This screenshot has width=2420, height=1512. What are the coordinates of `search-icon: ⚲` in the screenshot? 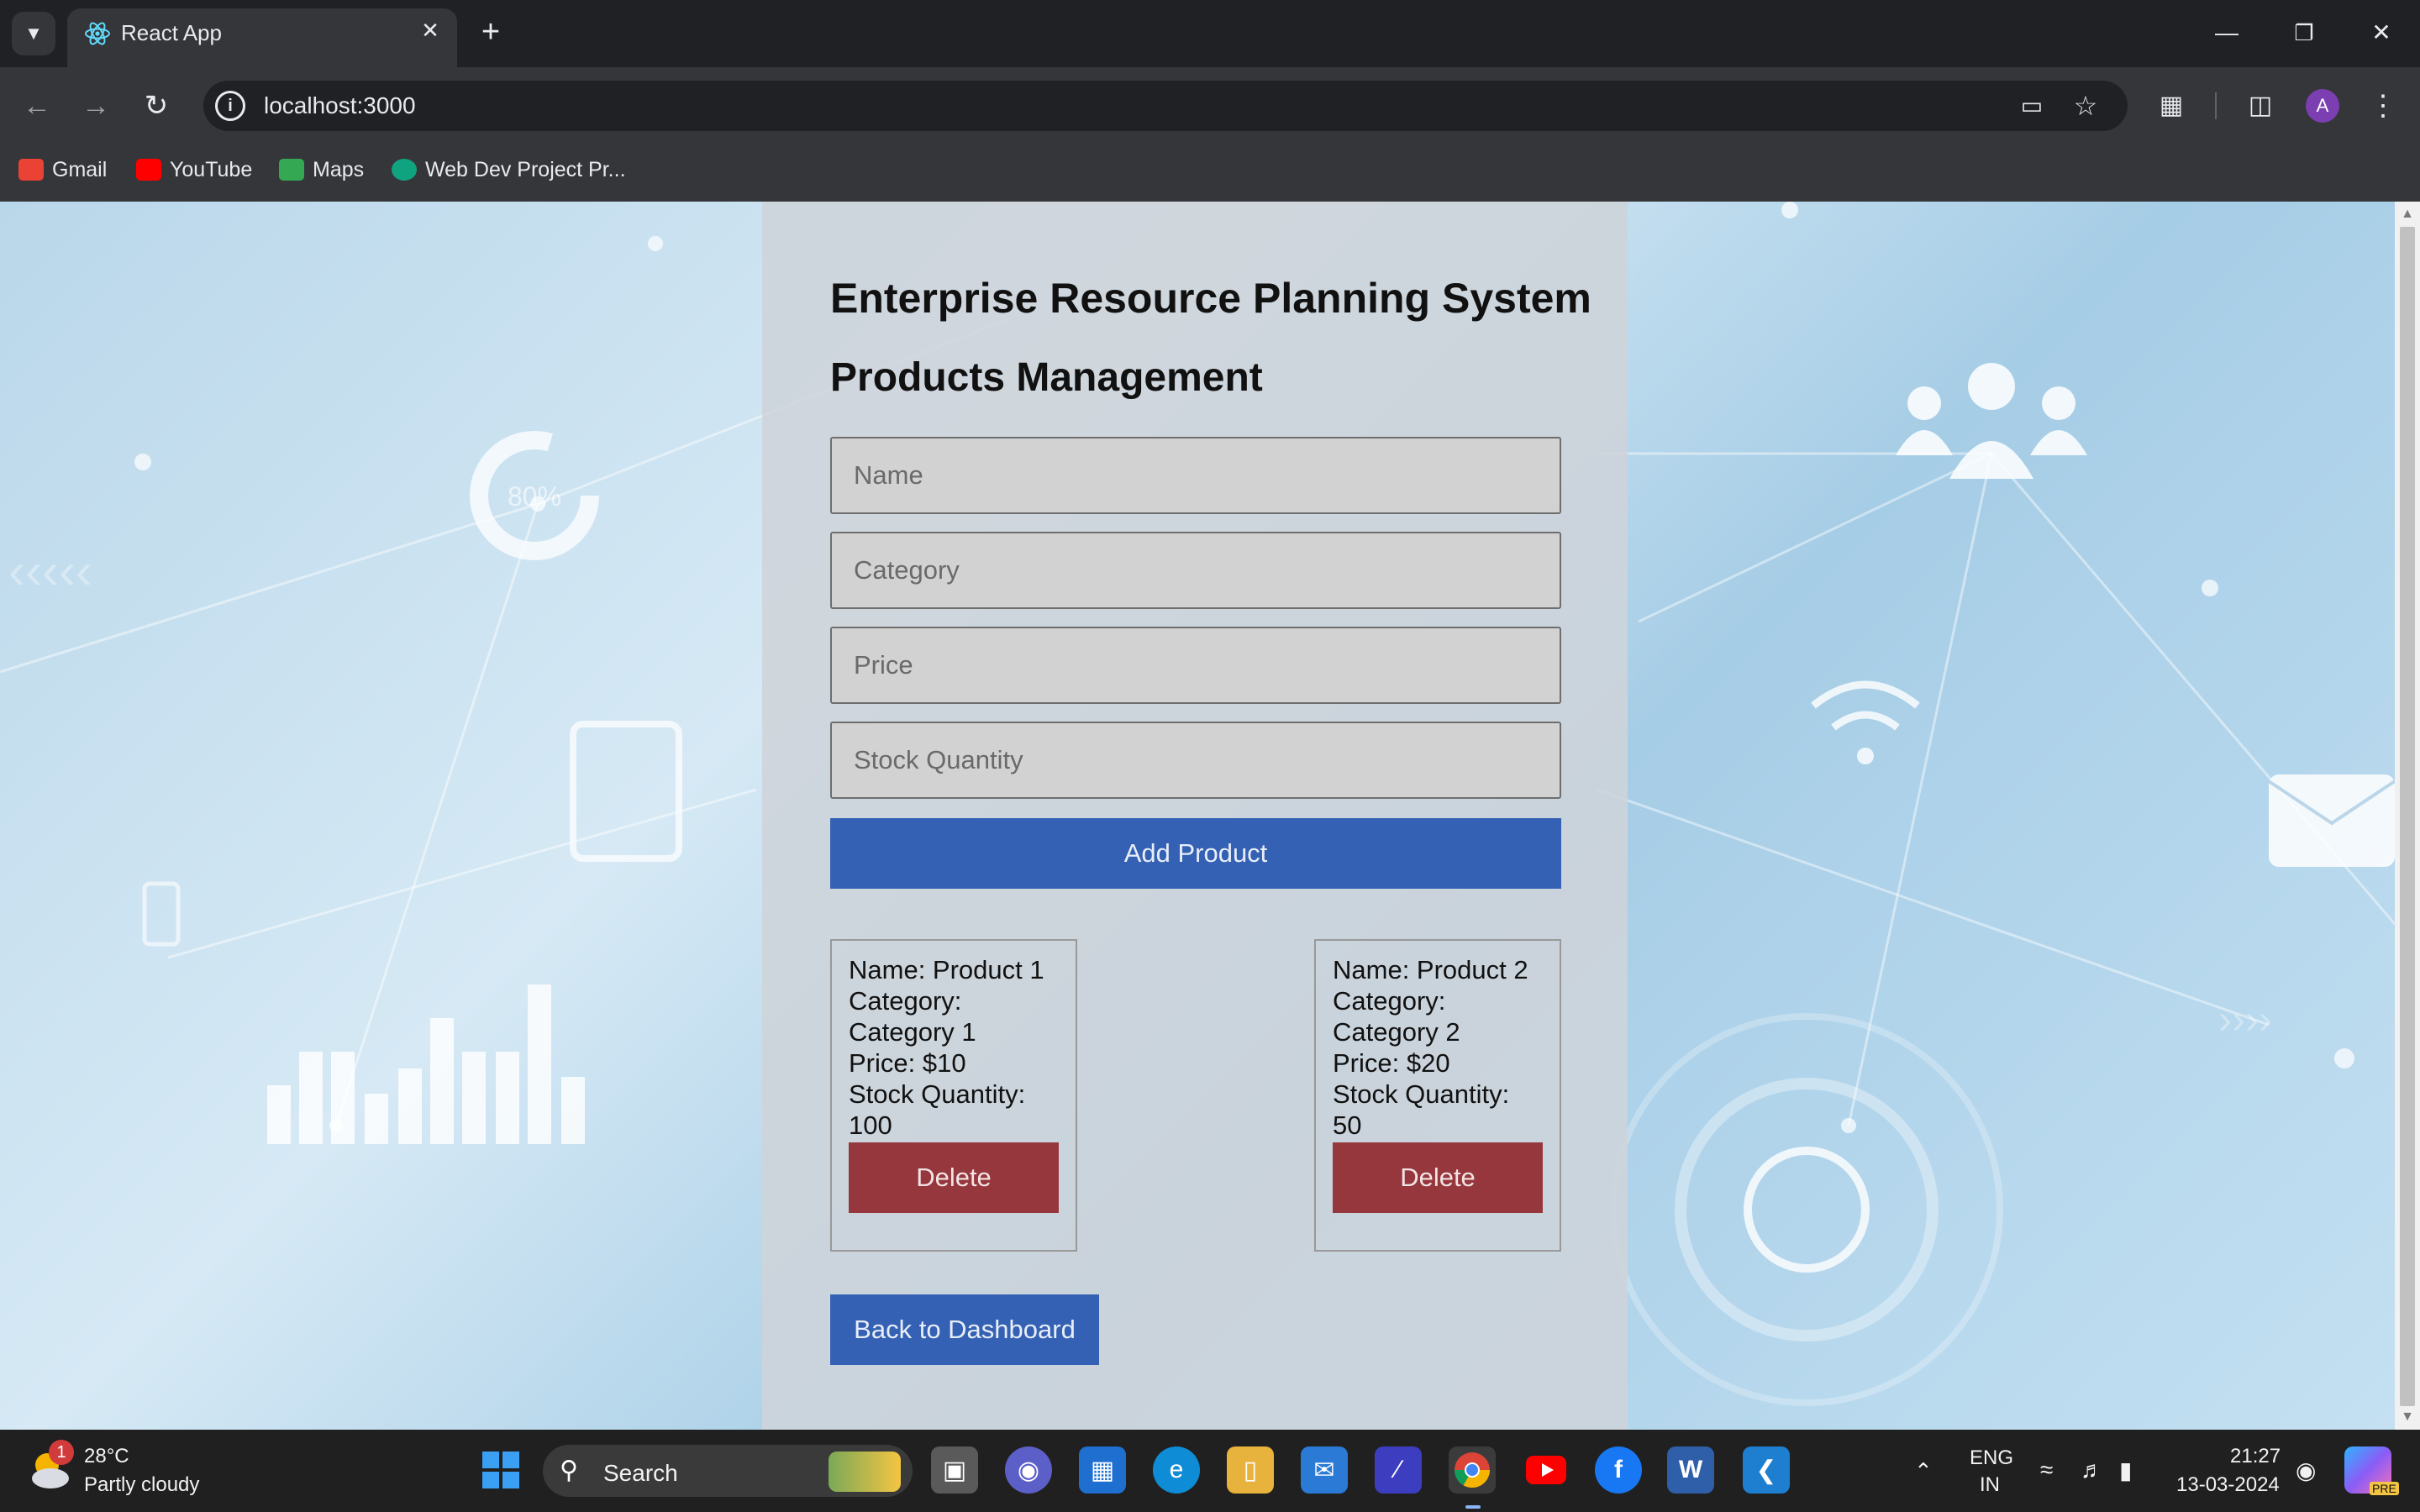 It's located at (569, 1470).